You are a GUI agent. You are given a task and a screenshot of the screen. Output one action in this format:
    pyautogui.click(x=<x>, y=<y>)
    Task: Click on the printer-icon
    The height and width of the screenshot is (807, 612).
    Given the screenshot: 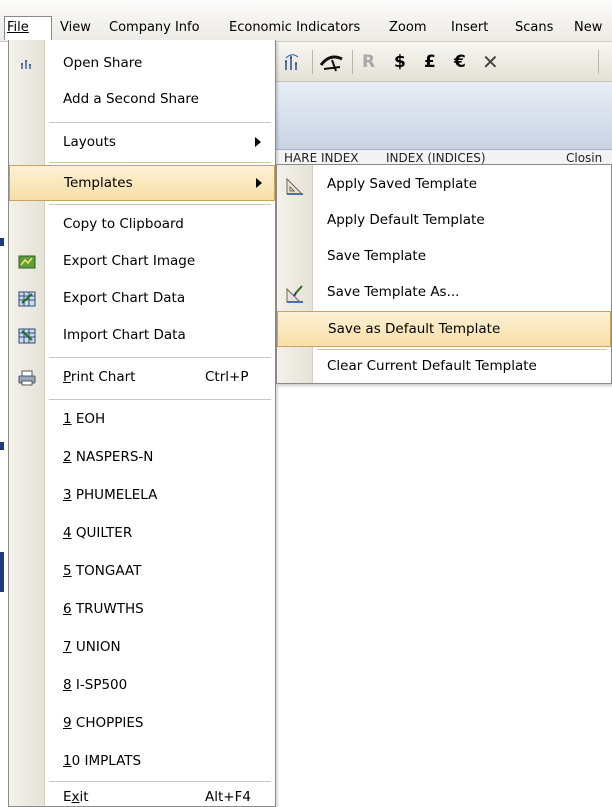 What is the action you would take?
    pyautogui.click(x=27, y=378)
    